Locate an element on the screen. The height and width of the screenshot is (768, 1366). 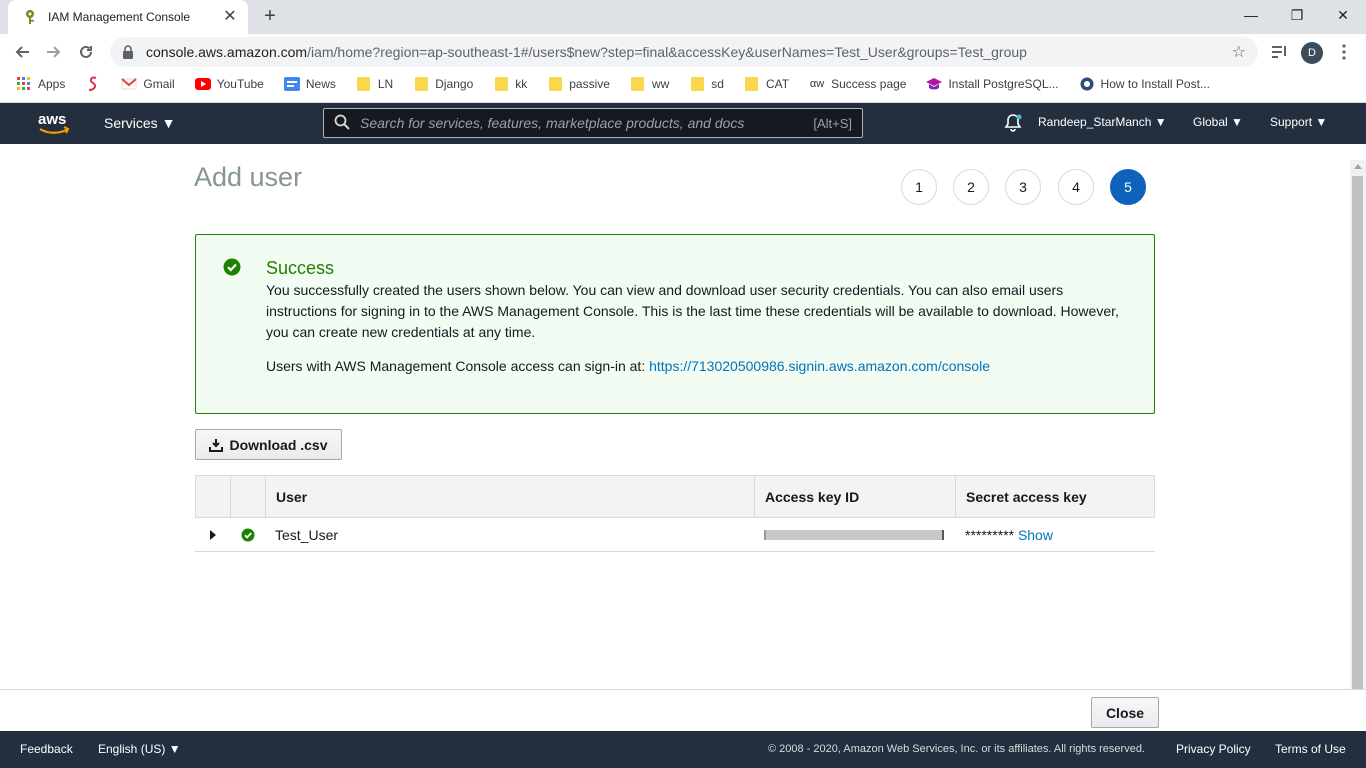
graduation-cap-icon is located at coordinates (934, 84).